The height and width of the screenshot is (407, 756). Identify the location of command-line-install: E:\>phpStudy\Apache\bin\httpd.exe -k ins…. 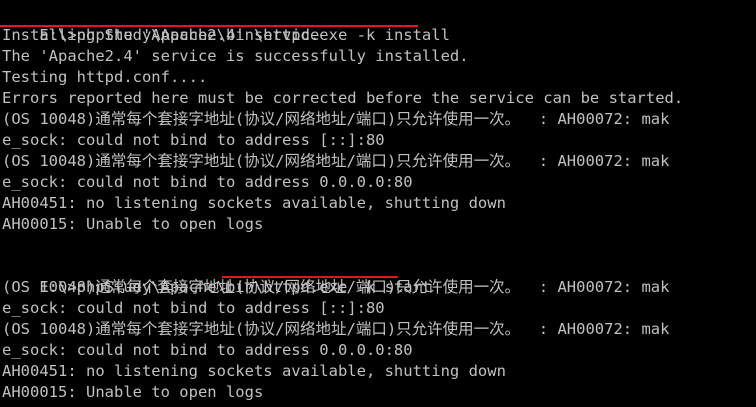
(226, 24).